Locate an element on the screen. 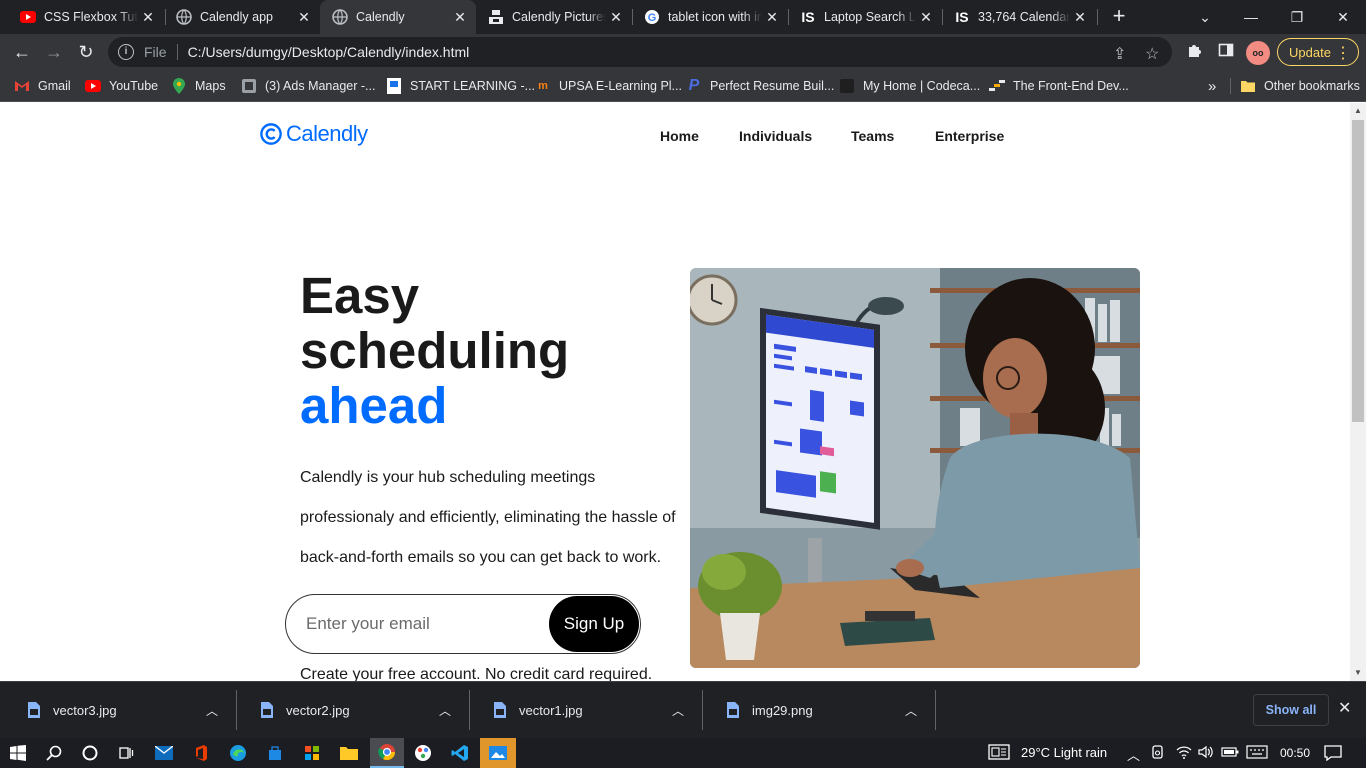  calendly-logo: Calendly is located at coordinates (314, 134).